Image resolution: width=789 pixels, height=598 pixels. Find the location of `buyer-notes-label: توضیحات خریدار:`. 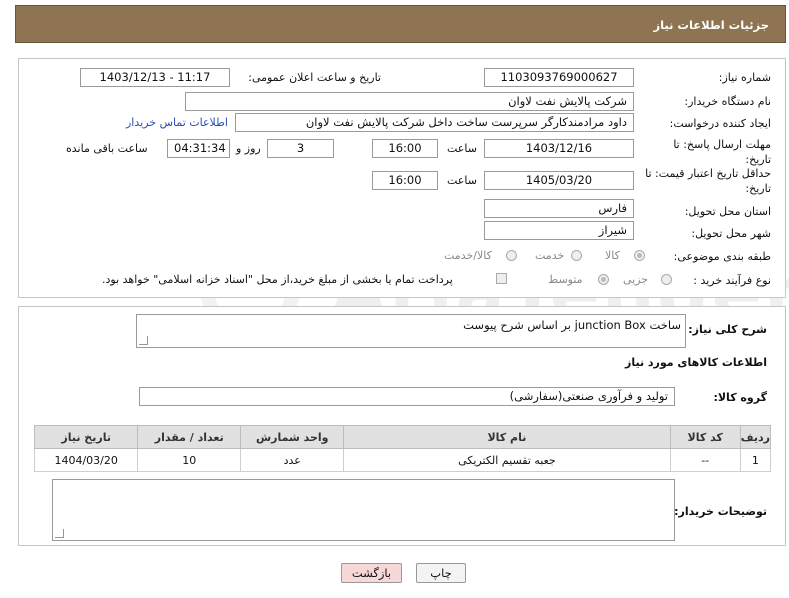

buyer-notes-label: توضیحات خریدار: is located at coordinates (720, 511).